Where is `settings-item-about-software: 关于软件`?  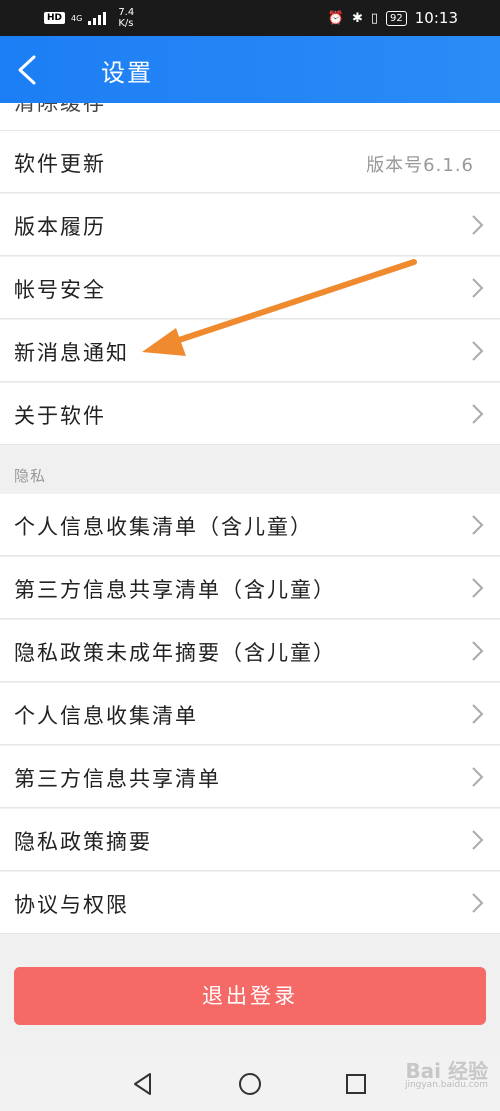 settings-item-about-software: 关于软件 is located at coordinates (250, 414).